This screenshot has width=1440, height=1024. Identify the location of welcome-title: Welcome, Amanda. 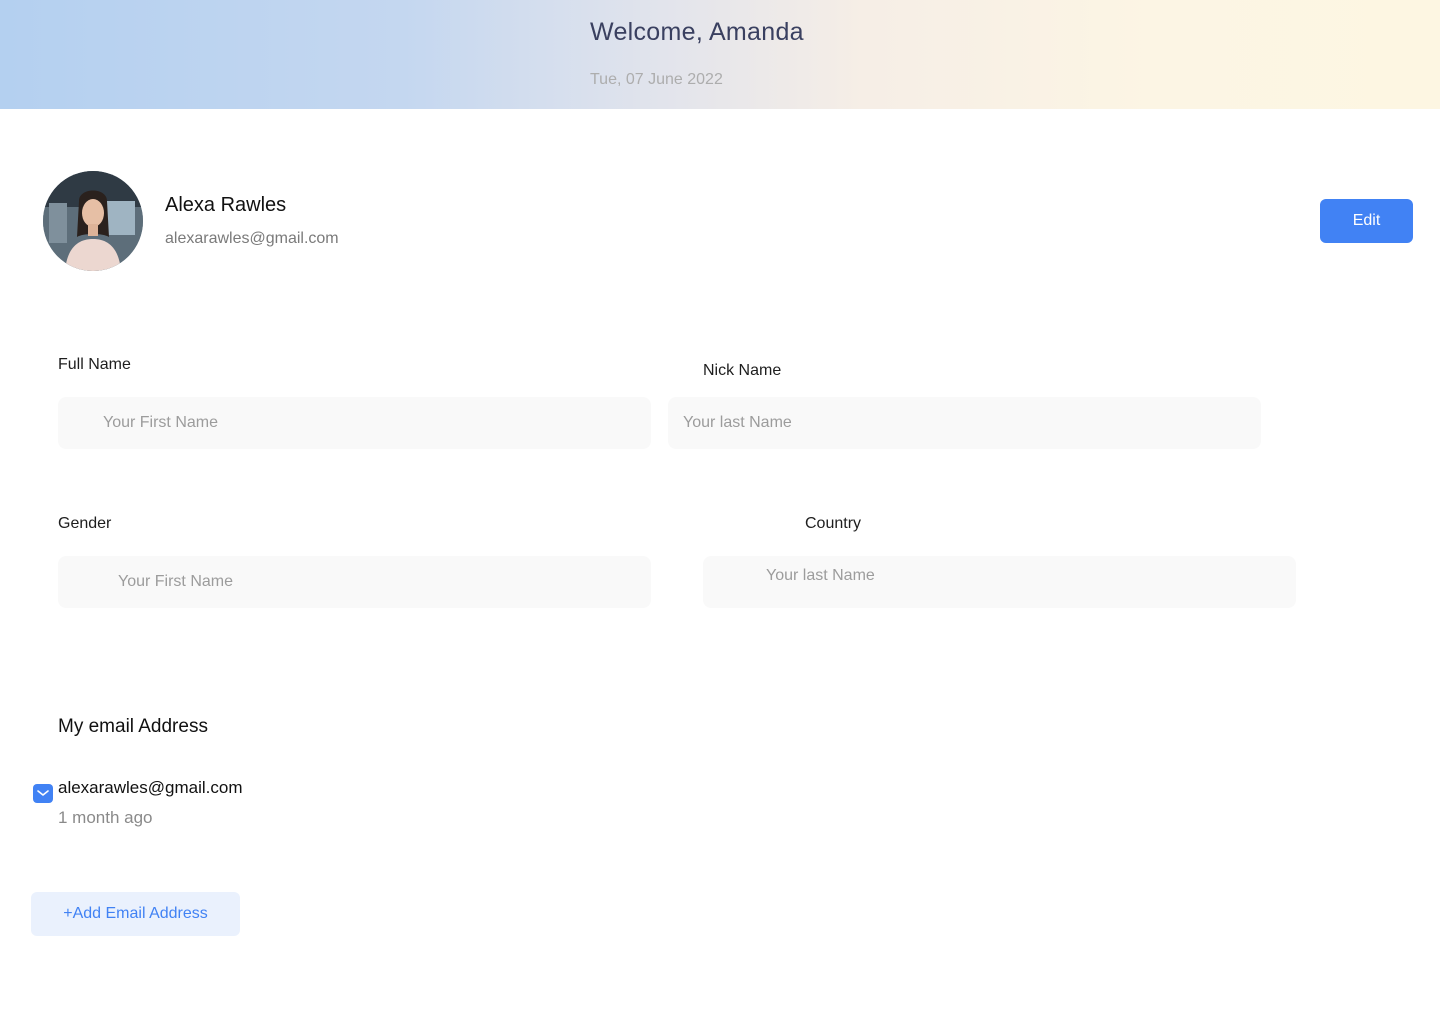
(697, 32).